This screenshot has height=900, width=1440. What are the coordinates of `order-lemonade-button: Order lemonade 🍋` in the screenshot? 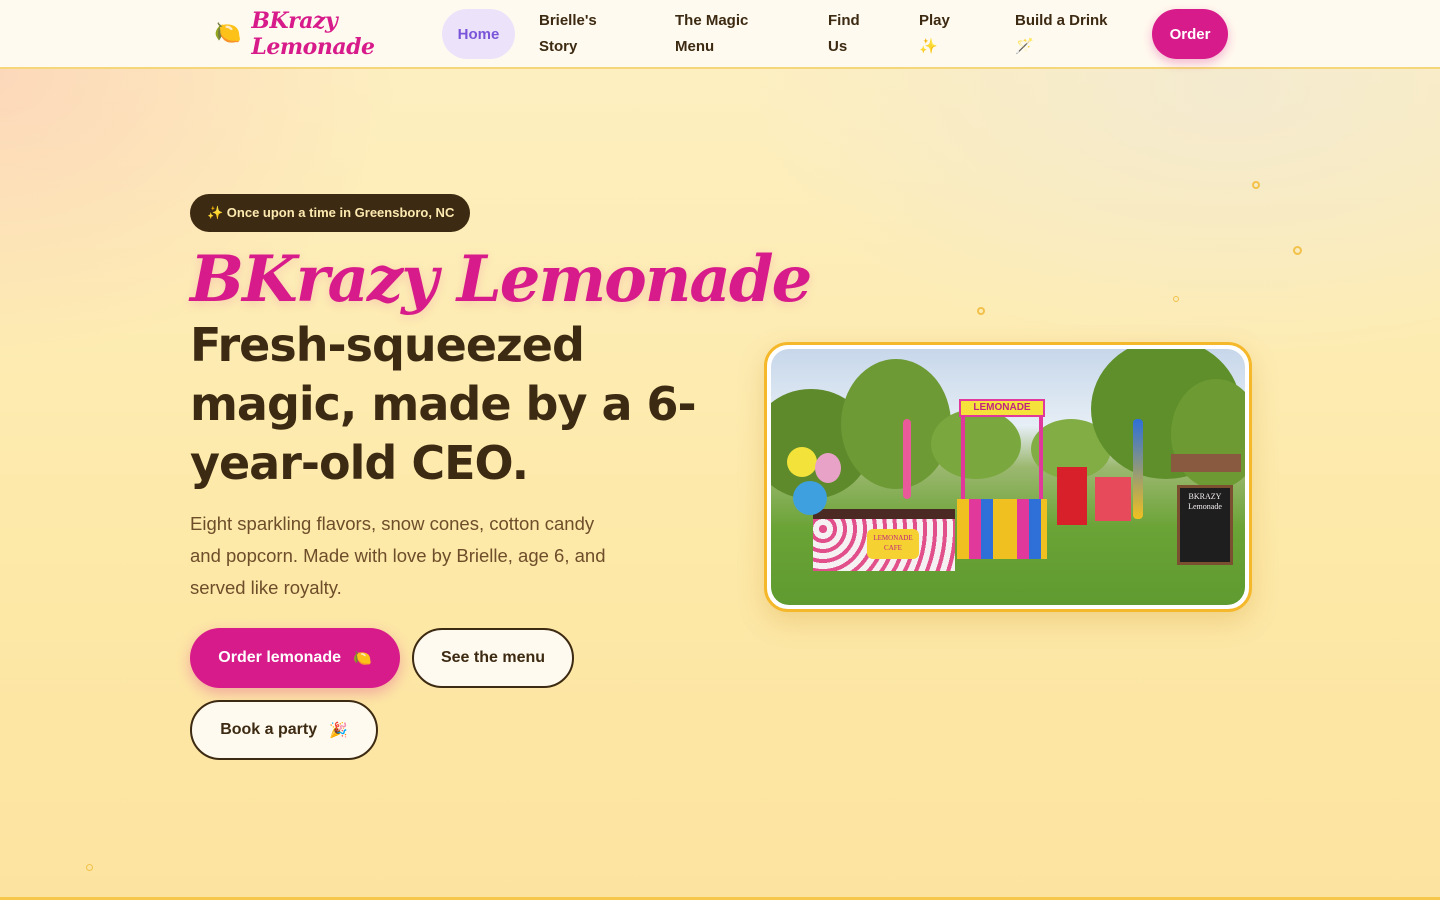 It's located at (295, 658).